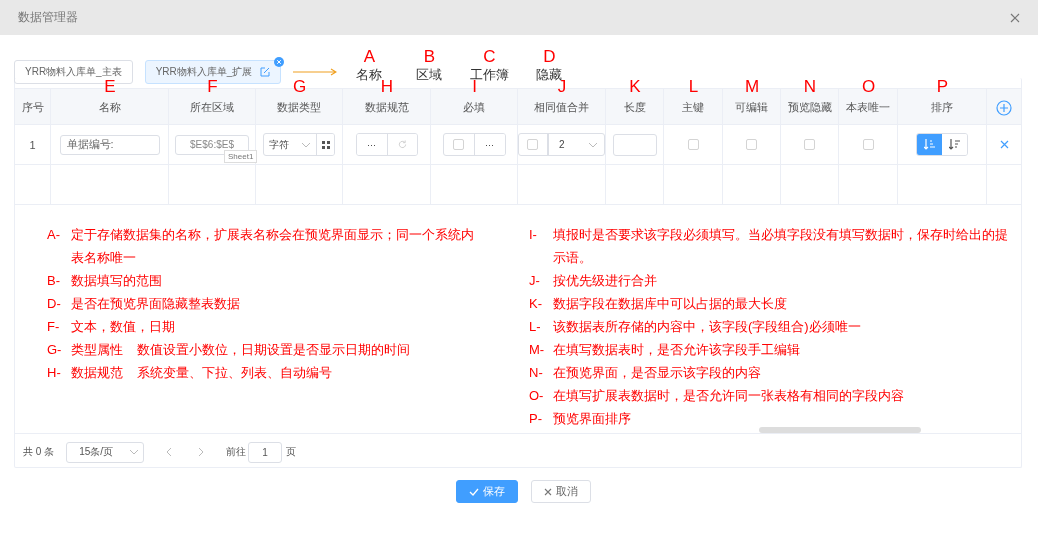 The image size is (1038, 536). Describe the element at coordinates (533, 235) in the screenshot. I see `note-letter: I-` at that location.